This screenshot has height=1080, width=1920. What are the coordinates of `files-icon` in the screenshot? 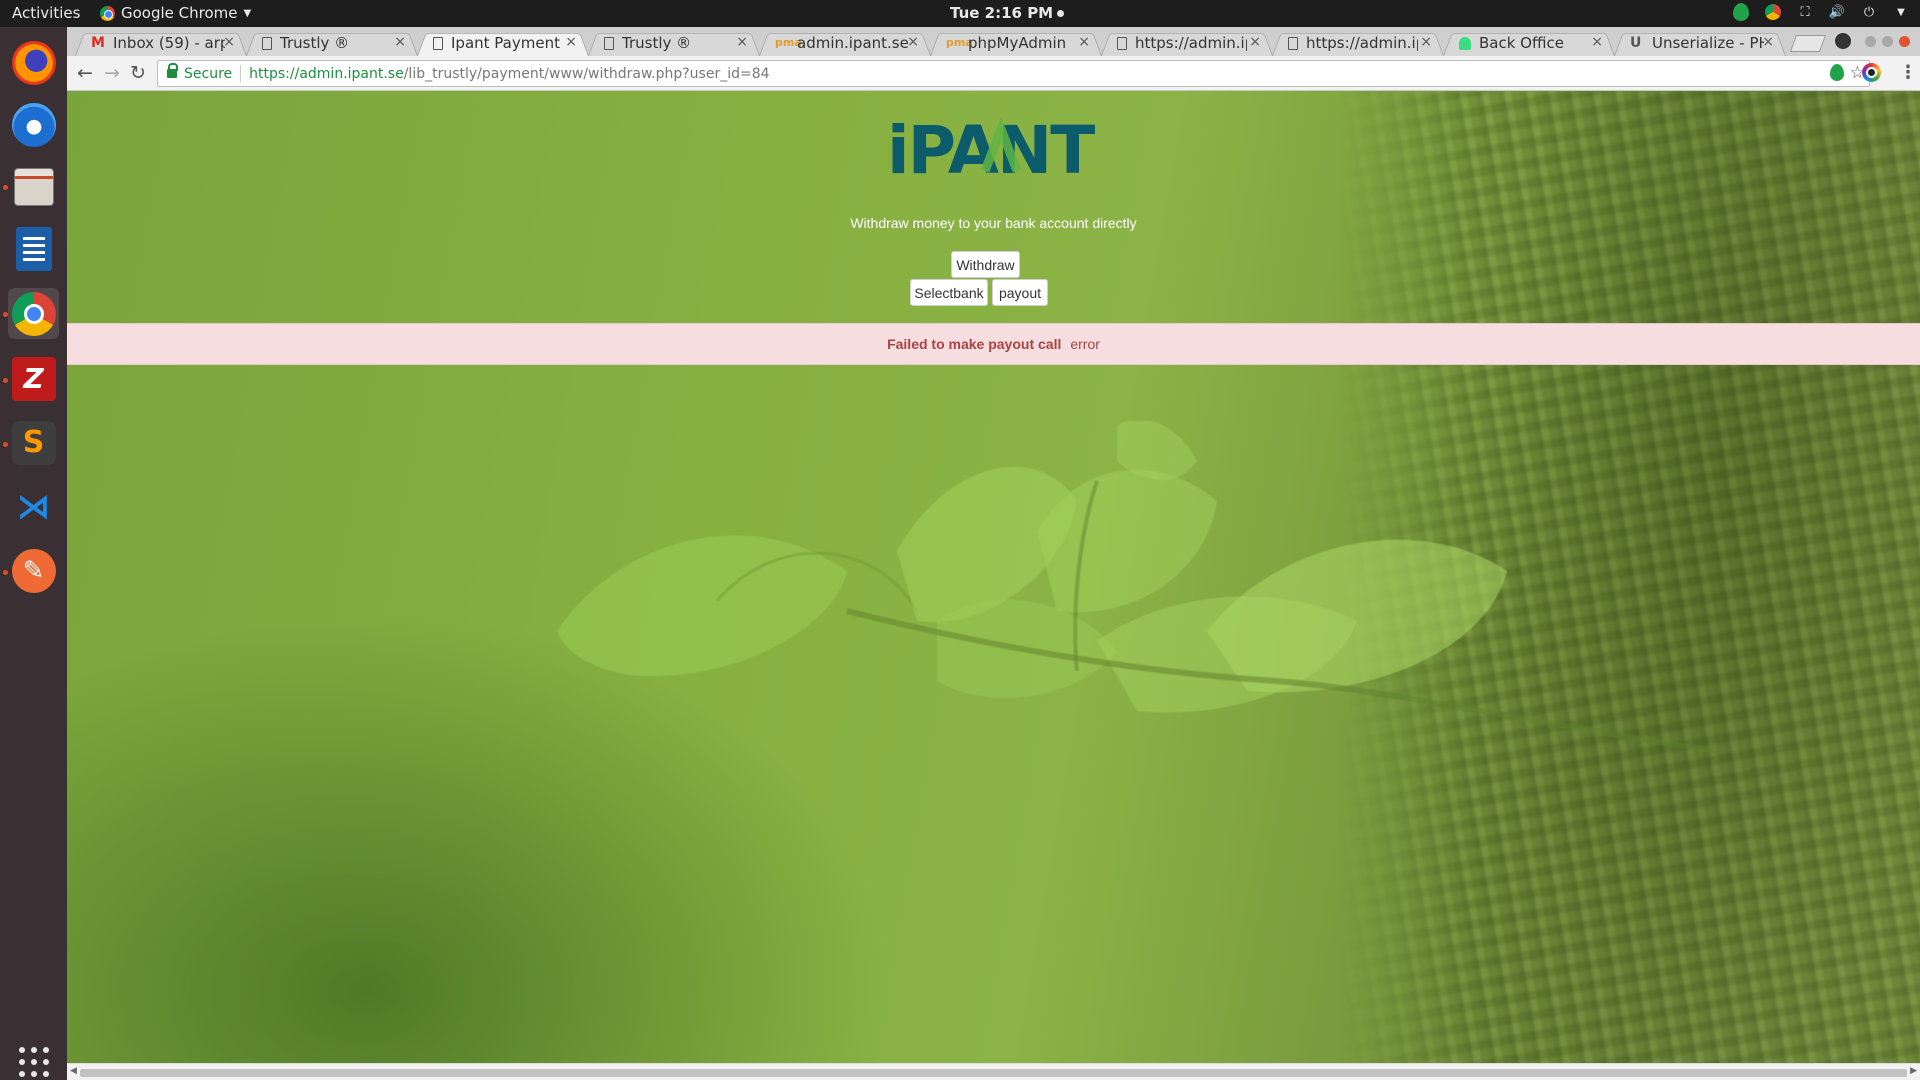 It's located at (33, 186).